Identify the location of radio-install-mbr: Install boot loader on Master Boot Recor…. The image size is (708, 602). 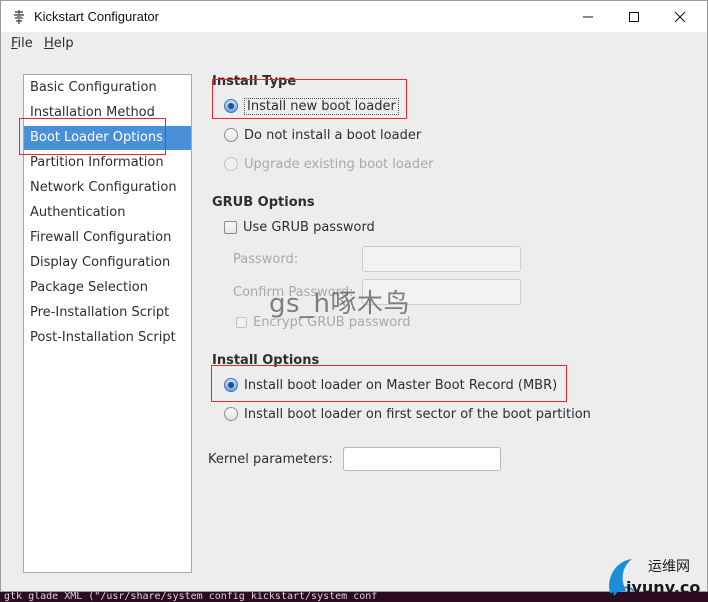
(390, 385).